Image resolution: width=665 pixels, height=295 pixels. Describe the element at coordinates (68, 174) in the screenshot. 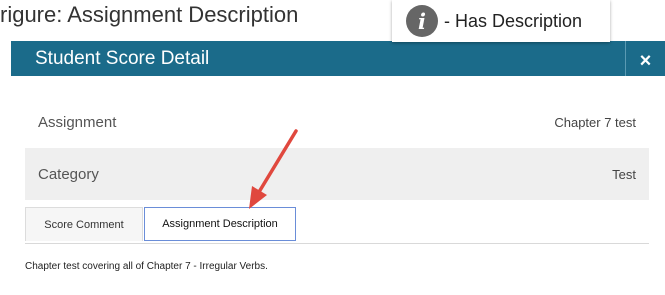

I see `category-label: Category` at that location.